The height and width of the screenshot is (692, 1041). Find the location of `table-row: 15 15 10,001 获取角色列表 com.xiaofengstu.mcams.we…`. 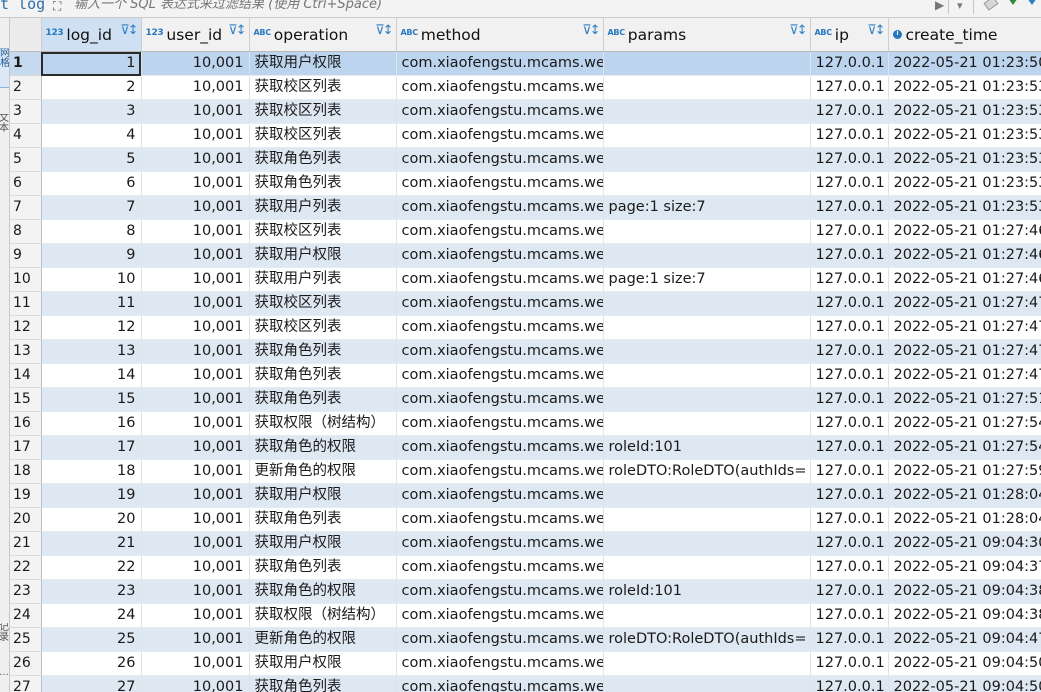

table-row: 15 15 10,001 获取角色列表 com.xiaofengstu.mcams.we… is located at coordinates (525, 399).